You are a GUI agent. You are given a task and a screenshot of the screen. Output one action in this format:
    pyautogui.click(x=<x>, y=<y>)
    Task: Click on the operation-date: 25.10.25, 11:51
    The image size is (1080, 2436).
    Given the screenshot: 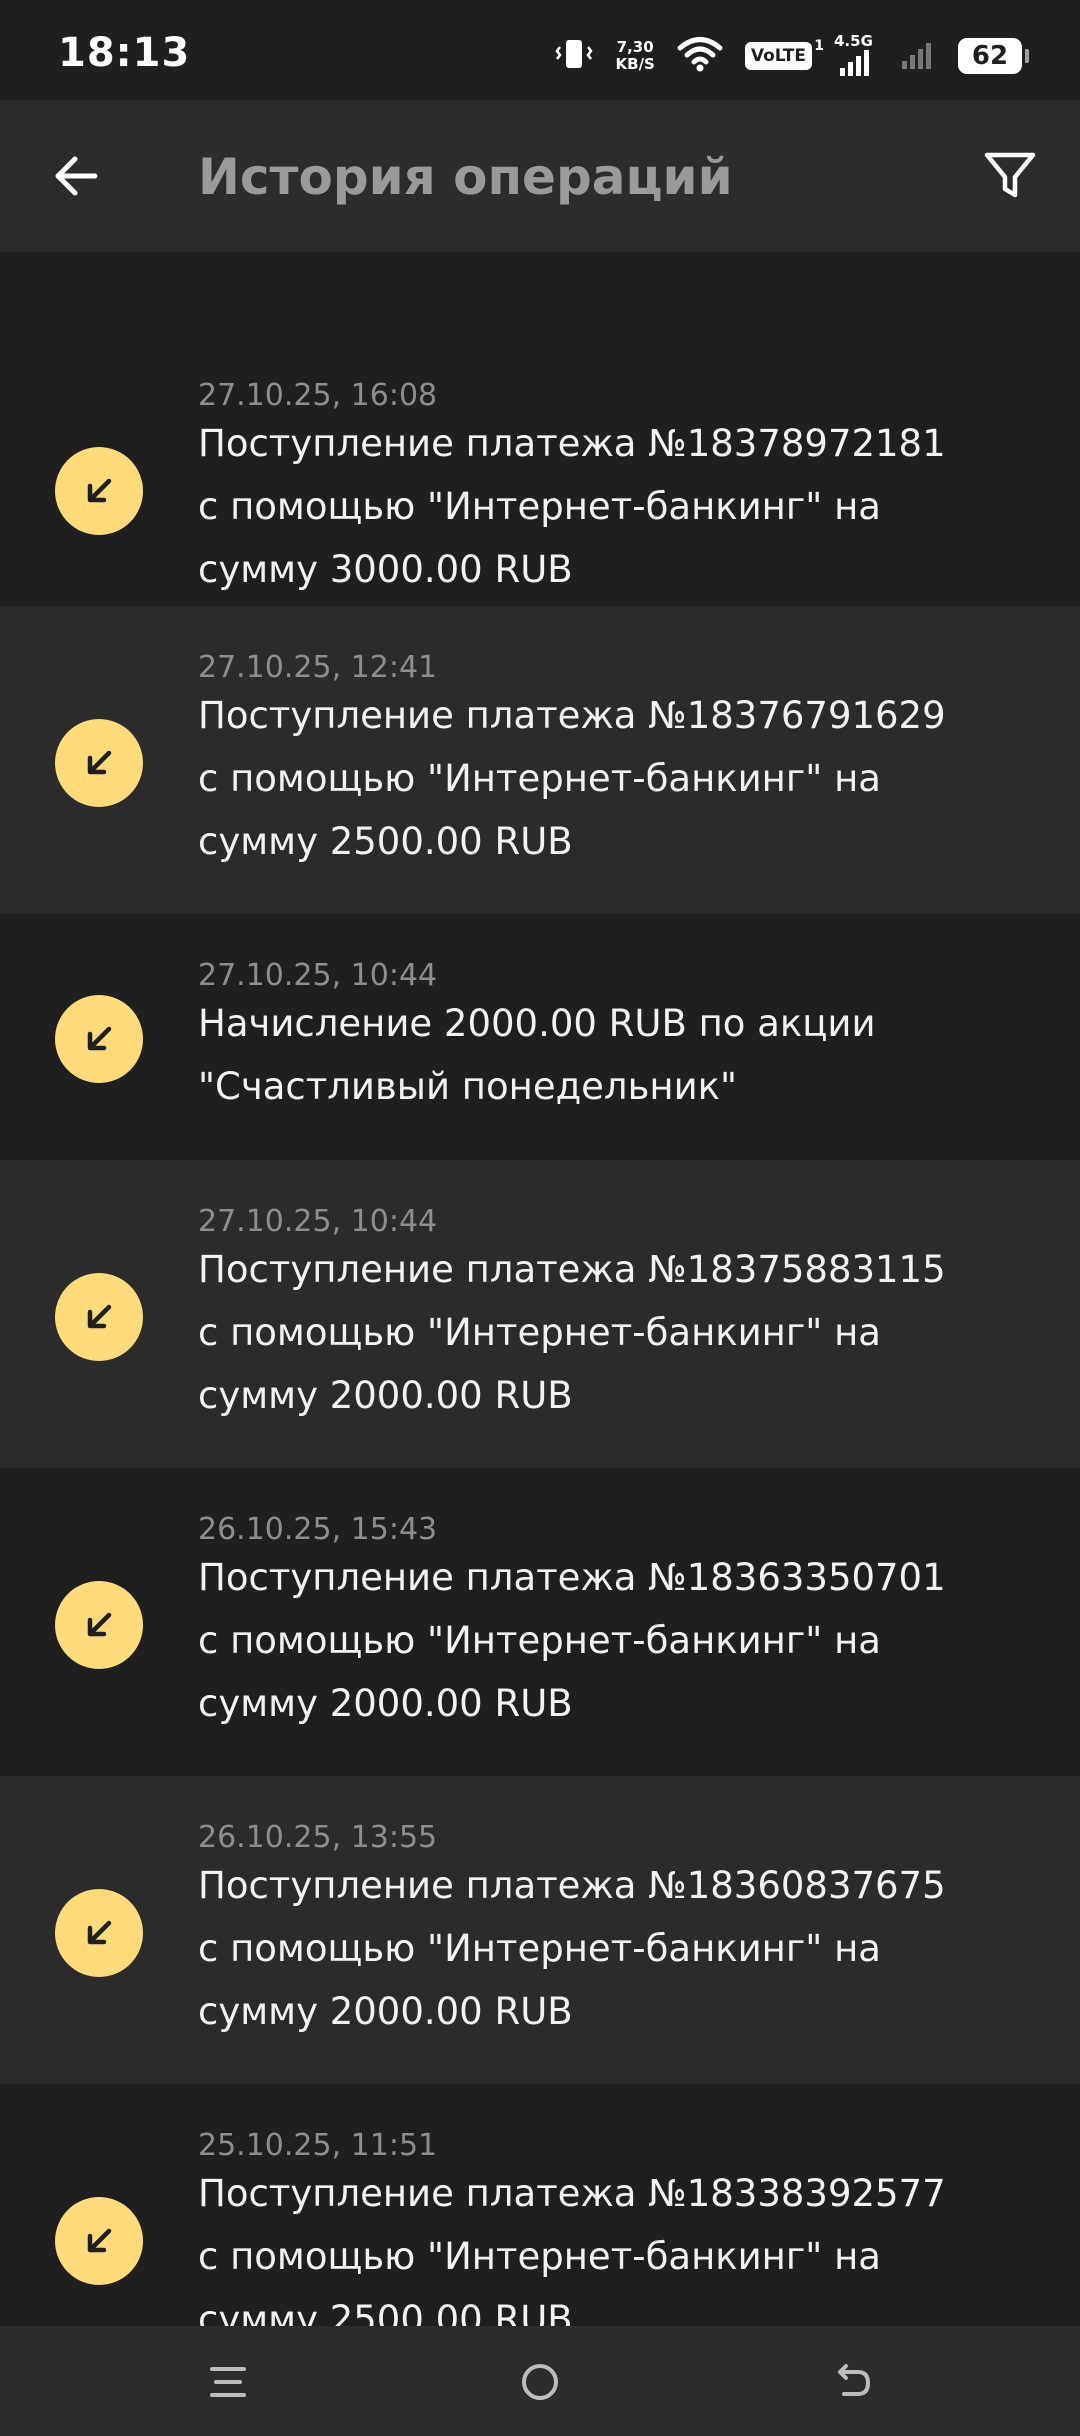 What is the action you would take?
    pyautogui.click(x=318, y=2145)
    